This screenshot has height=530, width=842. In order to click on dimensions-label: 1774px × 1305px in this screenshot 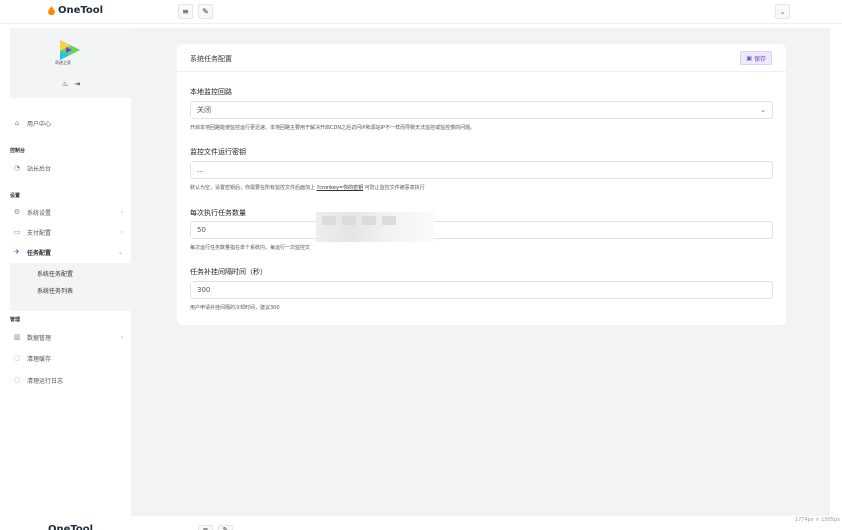, I will do `click(817, 520)`.